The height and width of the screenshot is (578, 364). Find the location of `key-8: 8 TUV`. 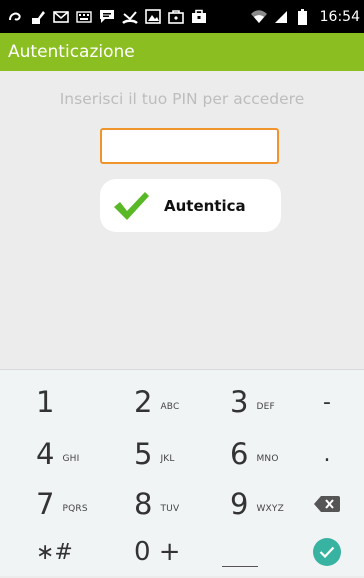

key-8: 8 TUV is located at coordinates (140, 504).